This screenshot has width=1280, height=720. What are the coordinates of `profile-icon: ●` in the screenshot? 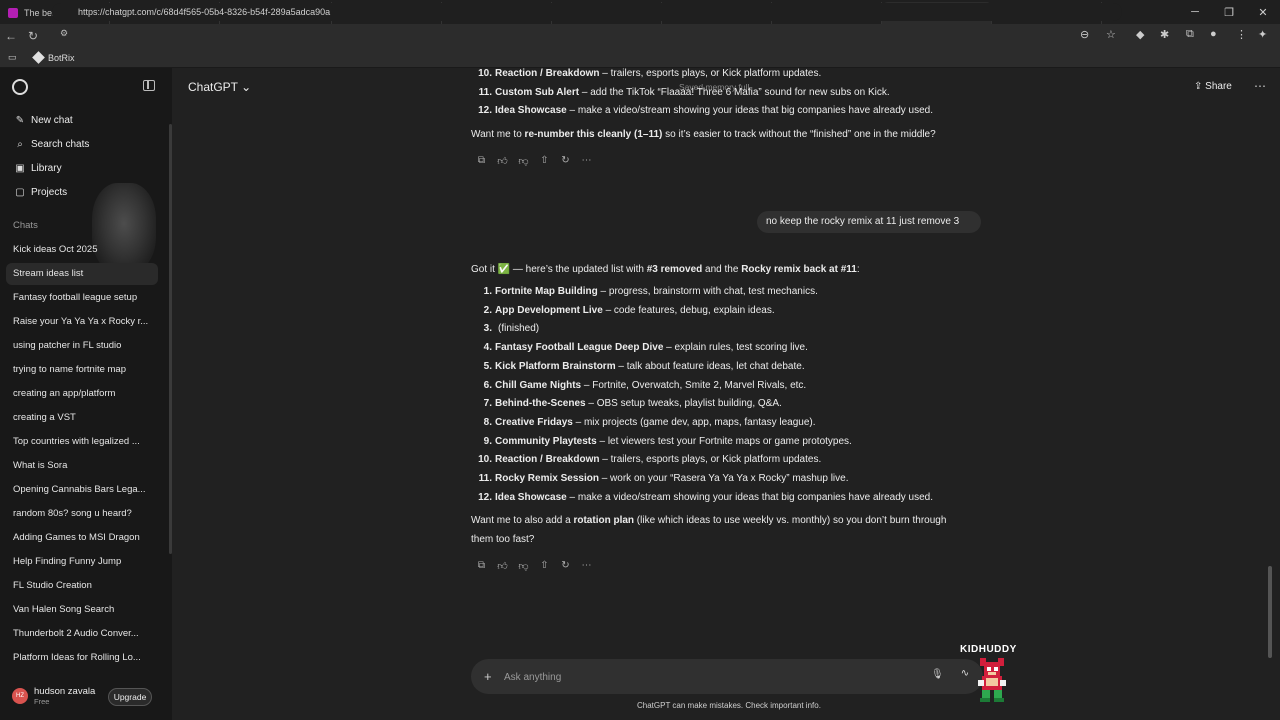 It's located at (1213, 34).